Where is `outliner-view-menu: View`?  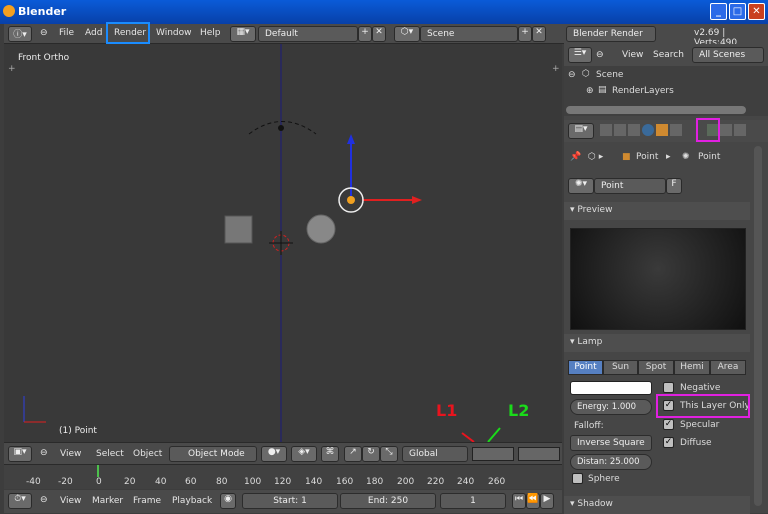 outliner-view-menu: View is located at coordinates (632, 55).